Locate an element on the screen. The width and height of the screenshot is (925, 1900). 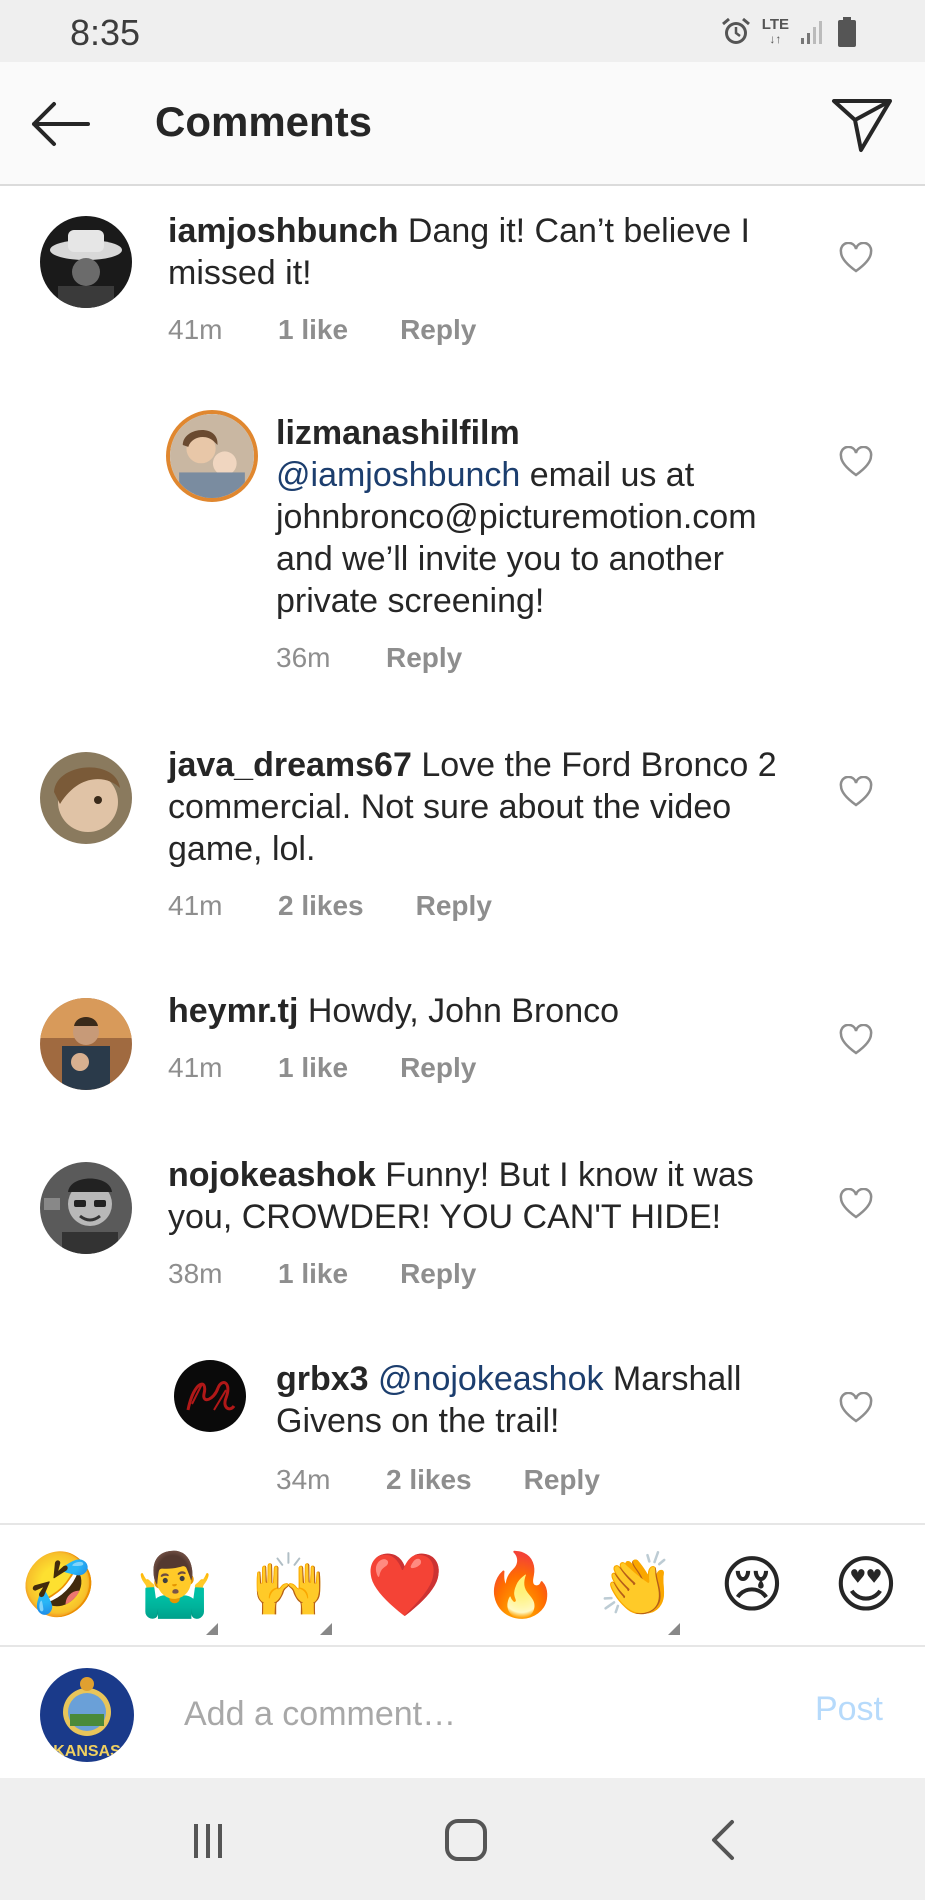
paper-plane-icon is located at coordinates (862, 125).